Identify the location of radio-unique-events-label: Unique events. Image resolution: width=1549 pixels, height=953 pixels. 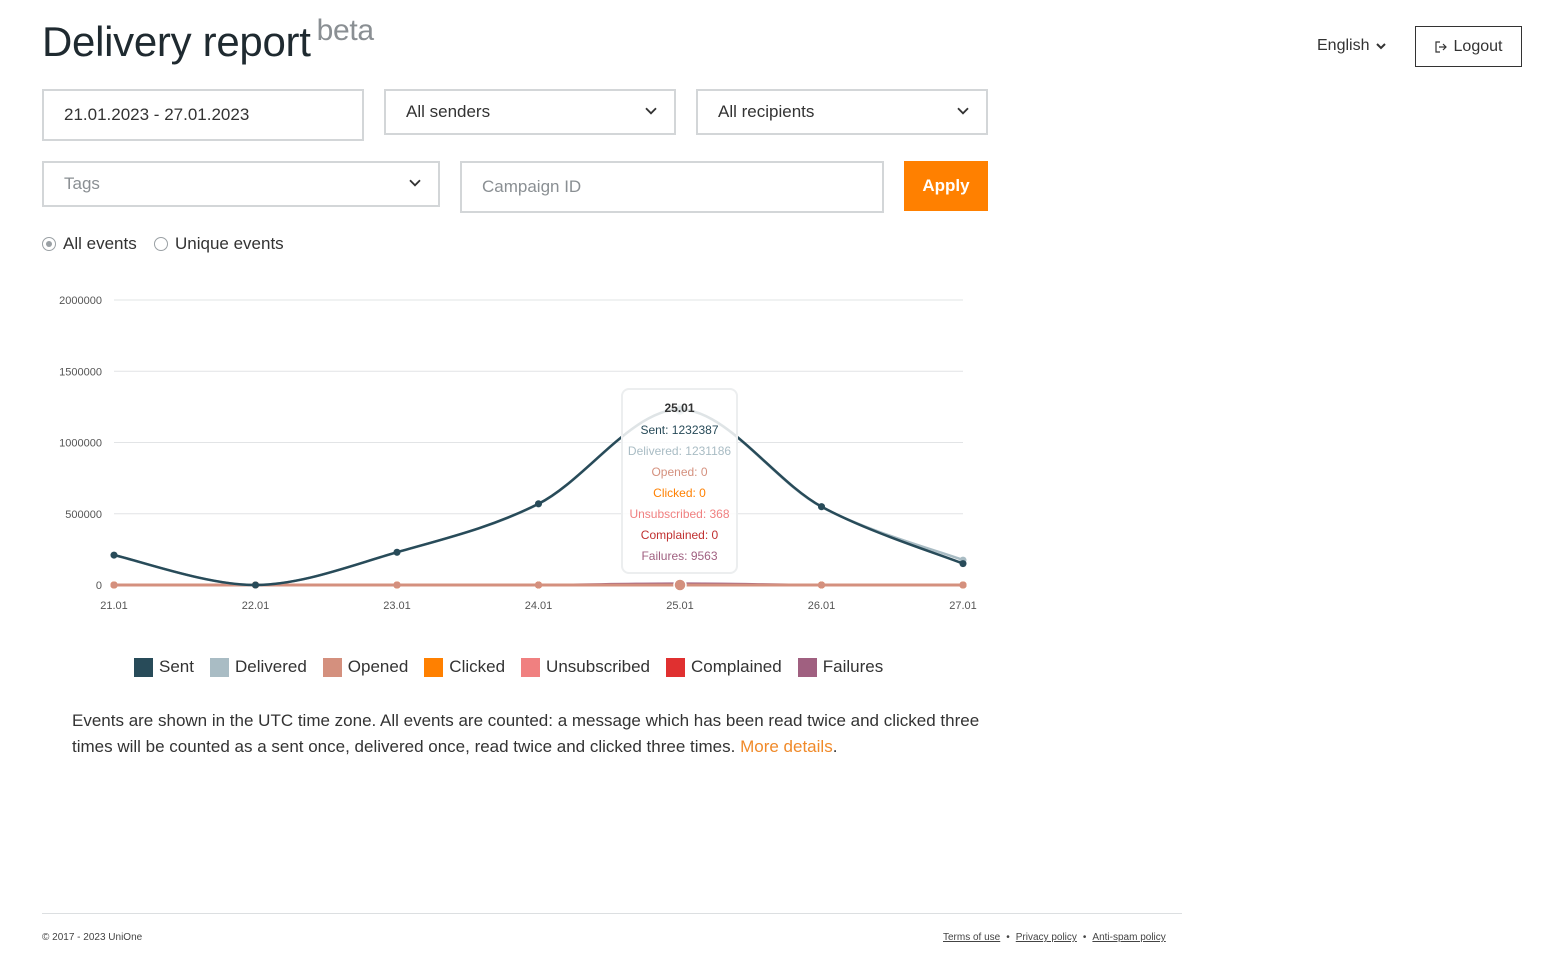
(229, 243).